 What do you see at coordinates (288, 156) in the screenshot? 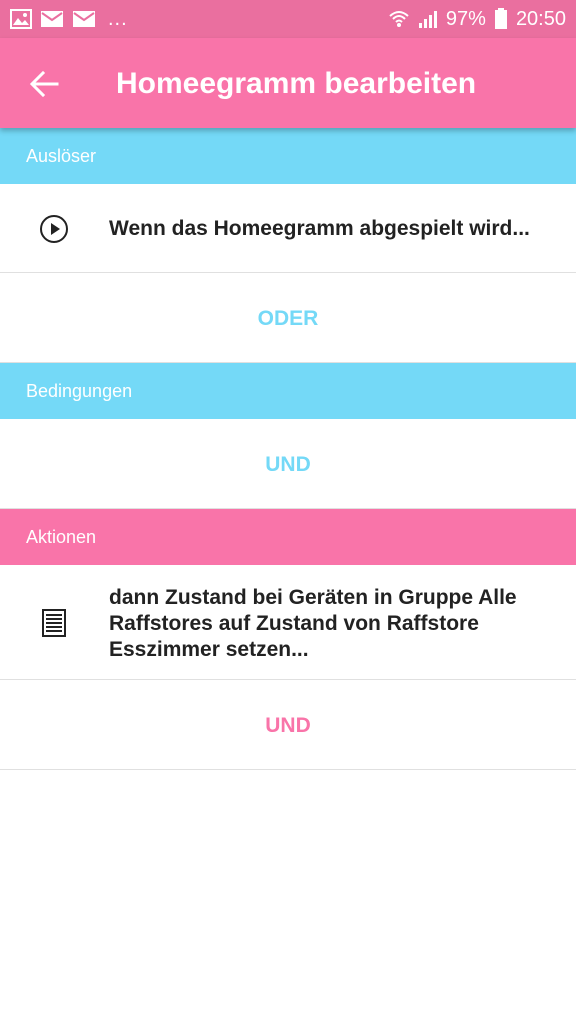
I see `section-header-trigger: Auslöser` at bounding box center [288, 156].